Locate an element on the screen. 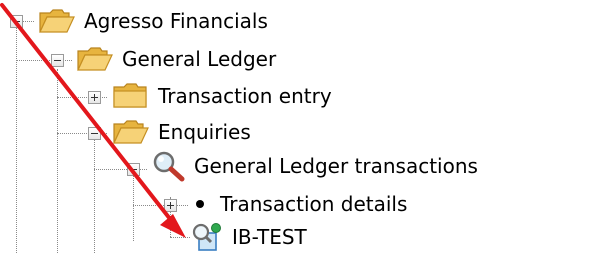 This screenshot has height=255, width=597. tree-item-label: IB-TEST is located at coordinates (269, 237).